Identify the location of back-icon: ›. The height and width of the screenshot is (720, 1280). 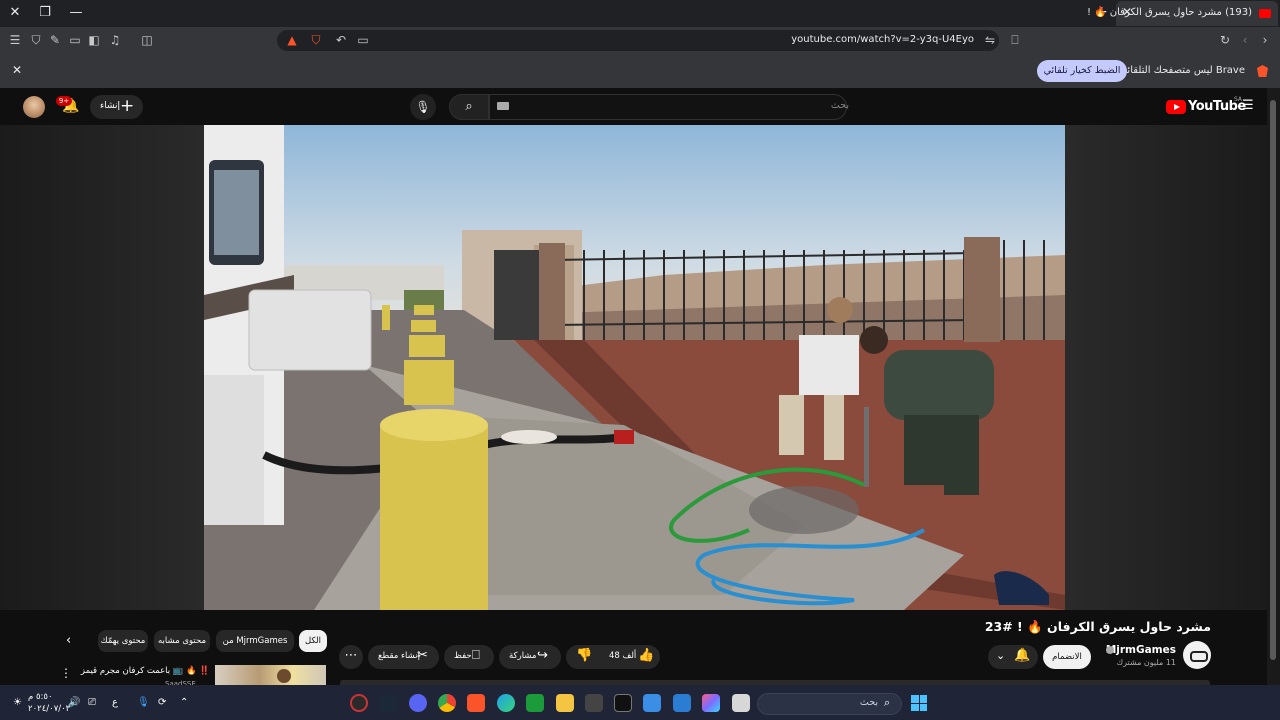
(1265, 40).